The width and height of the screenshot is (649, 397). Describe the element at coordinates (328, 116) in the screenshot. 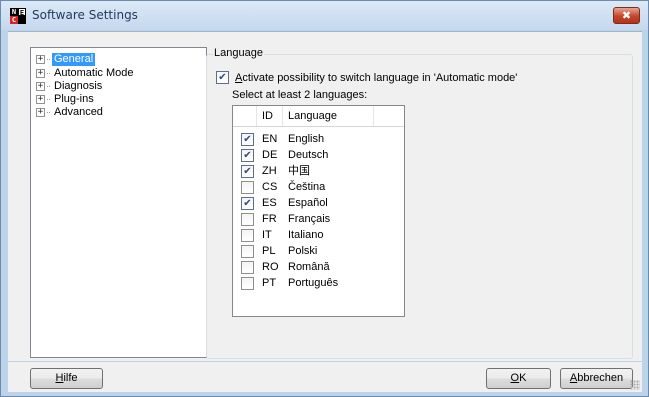

I see `column-header-language: Language` at that location.